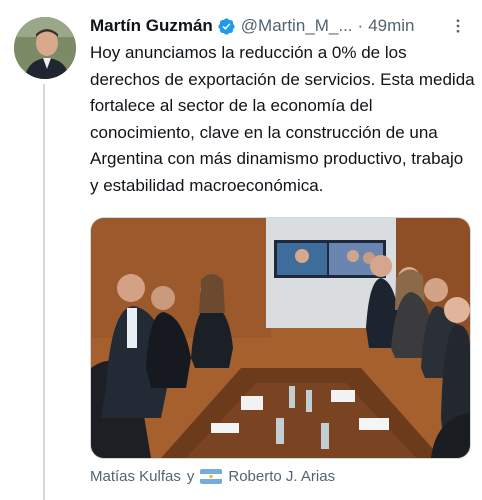  Describe the element at coordinates (391, 26) in the screenshot. I see `timestamp: 49min` at that location.